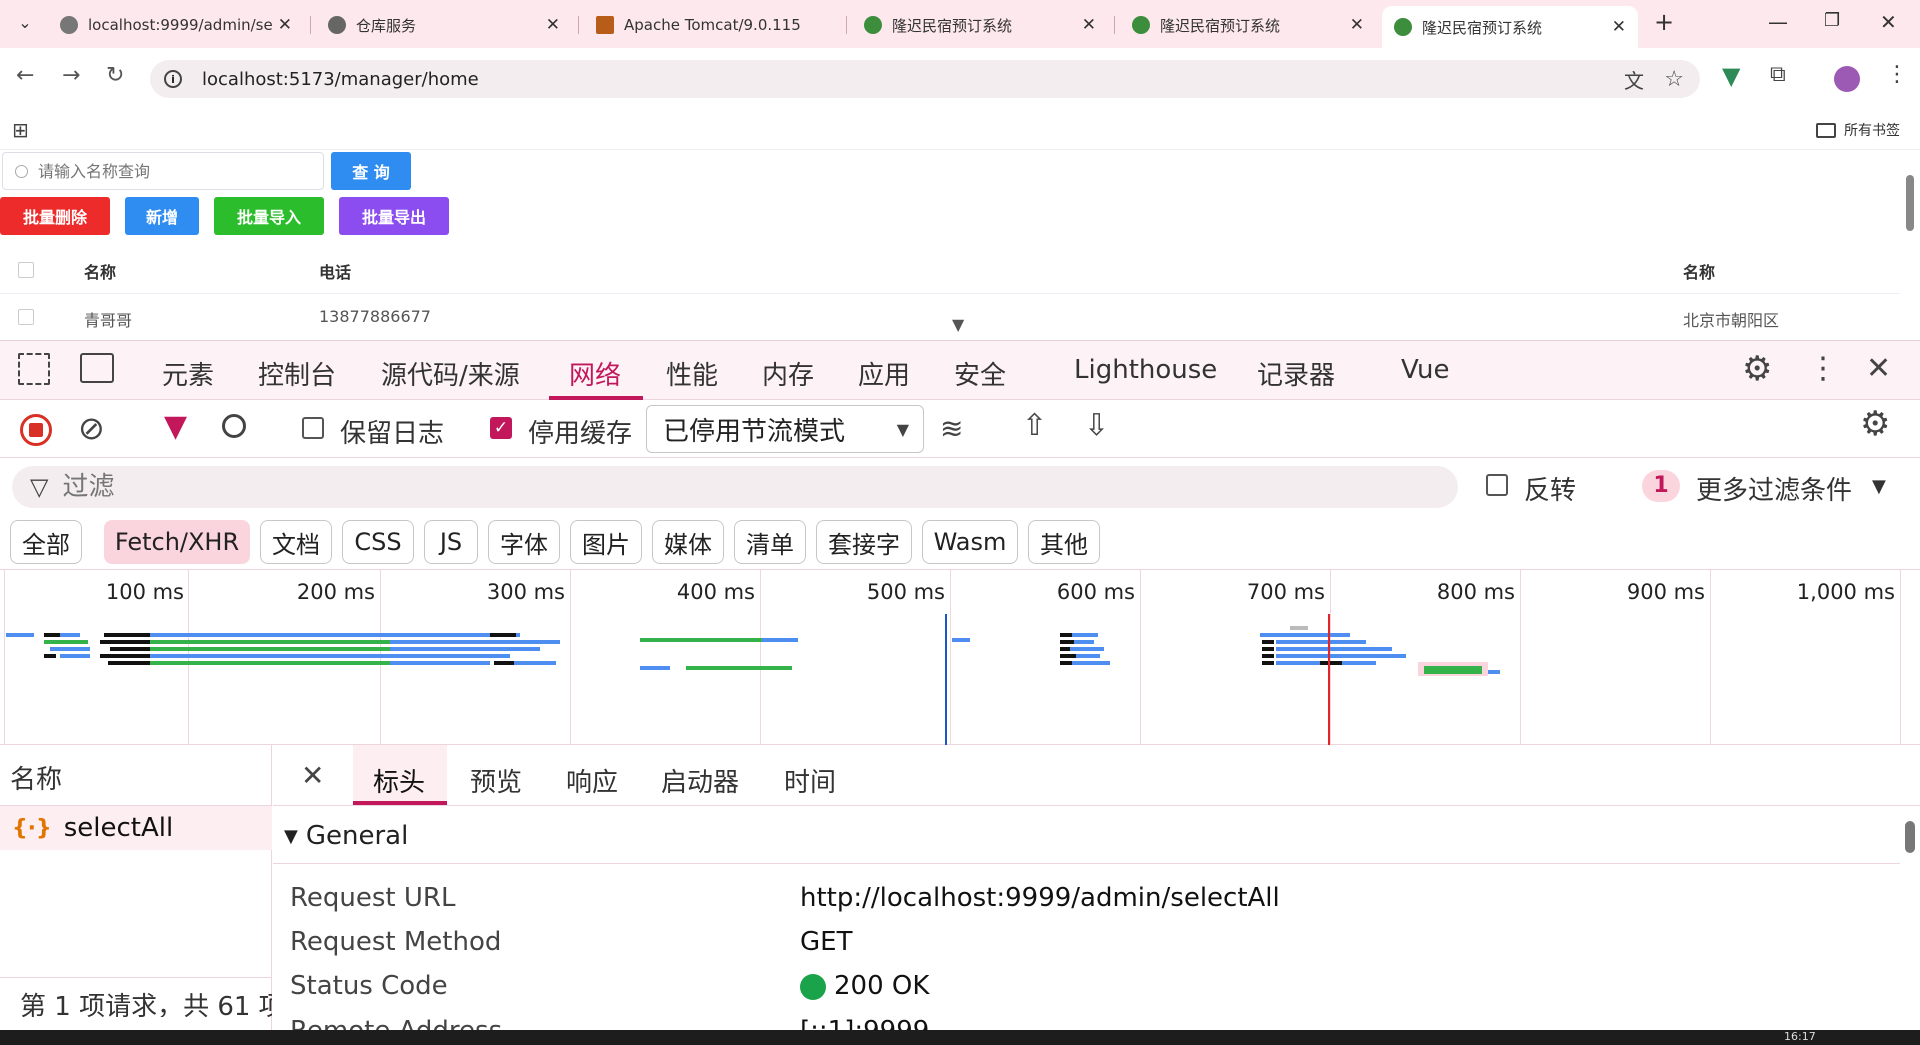  What do you see at coordinates (1664, 22) in the screenshot?
I see `new-tab-icon: +` at bounding box center [1664, 22].